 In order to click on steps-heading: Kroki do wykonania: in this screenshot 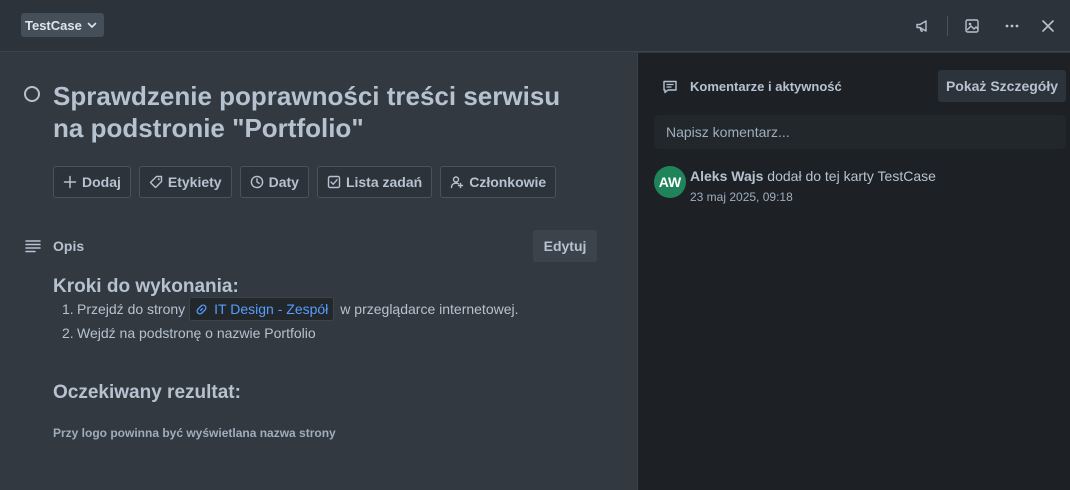, I will do `click(146, 286)`.